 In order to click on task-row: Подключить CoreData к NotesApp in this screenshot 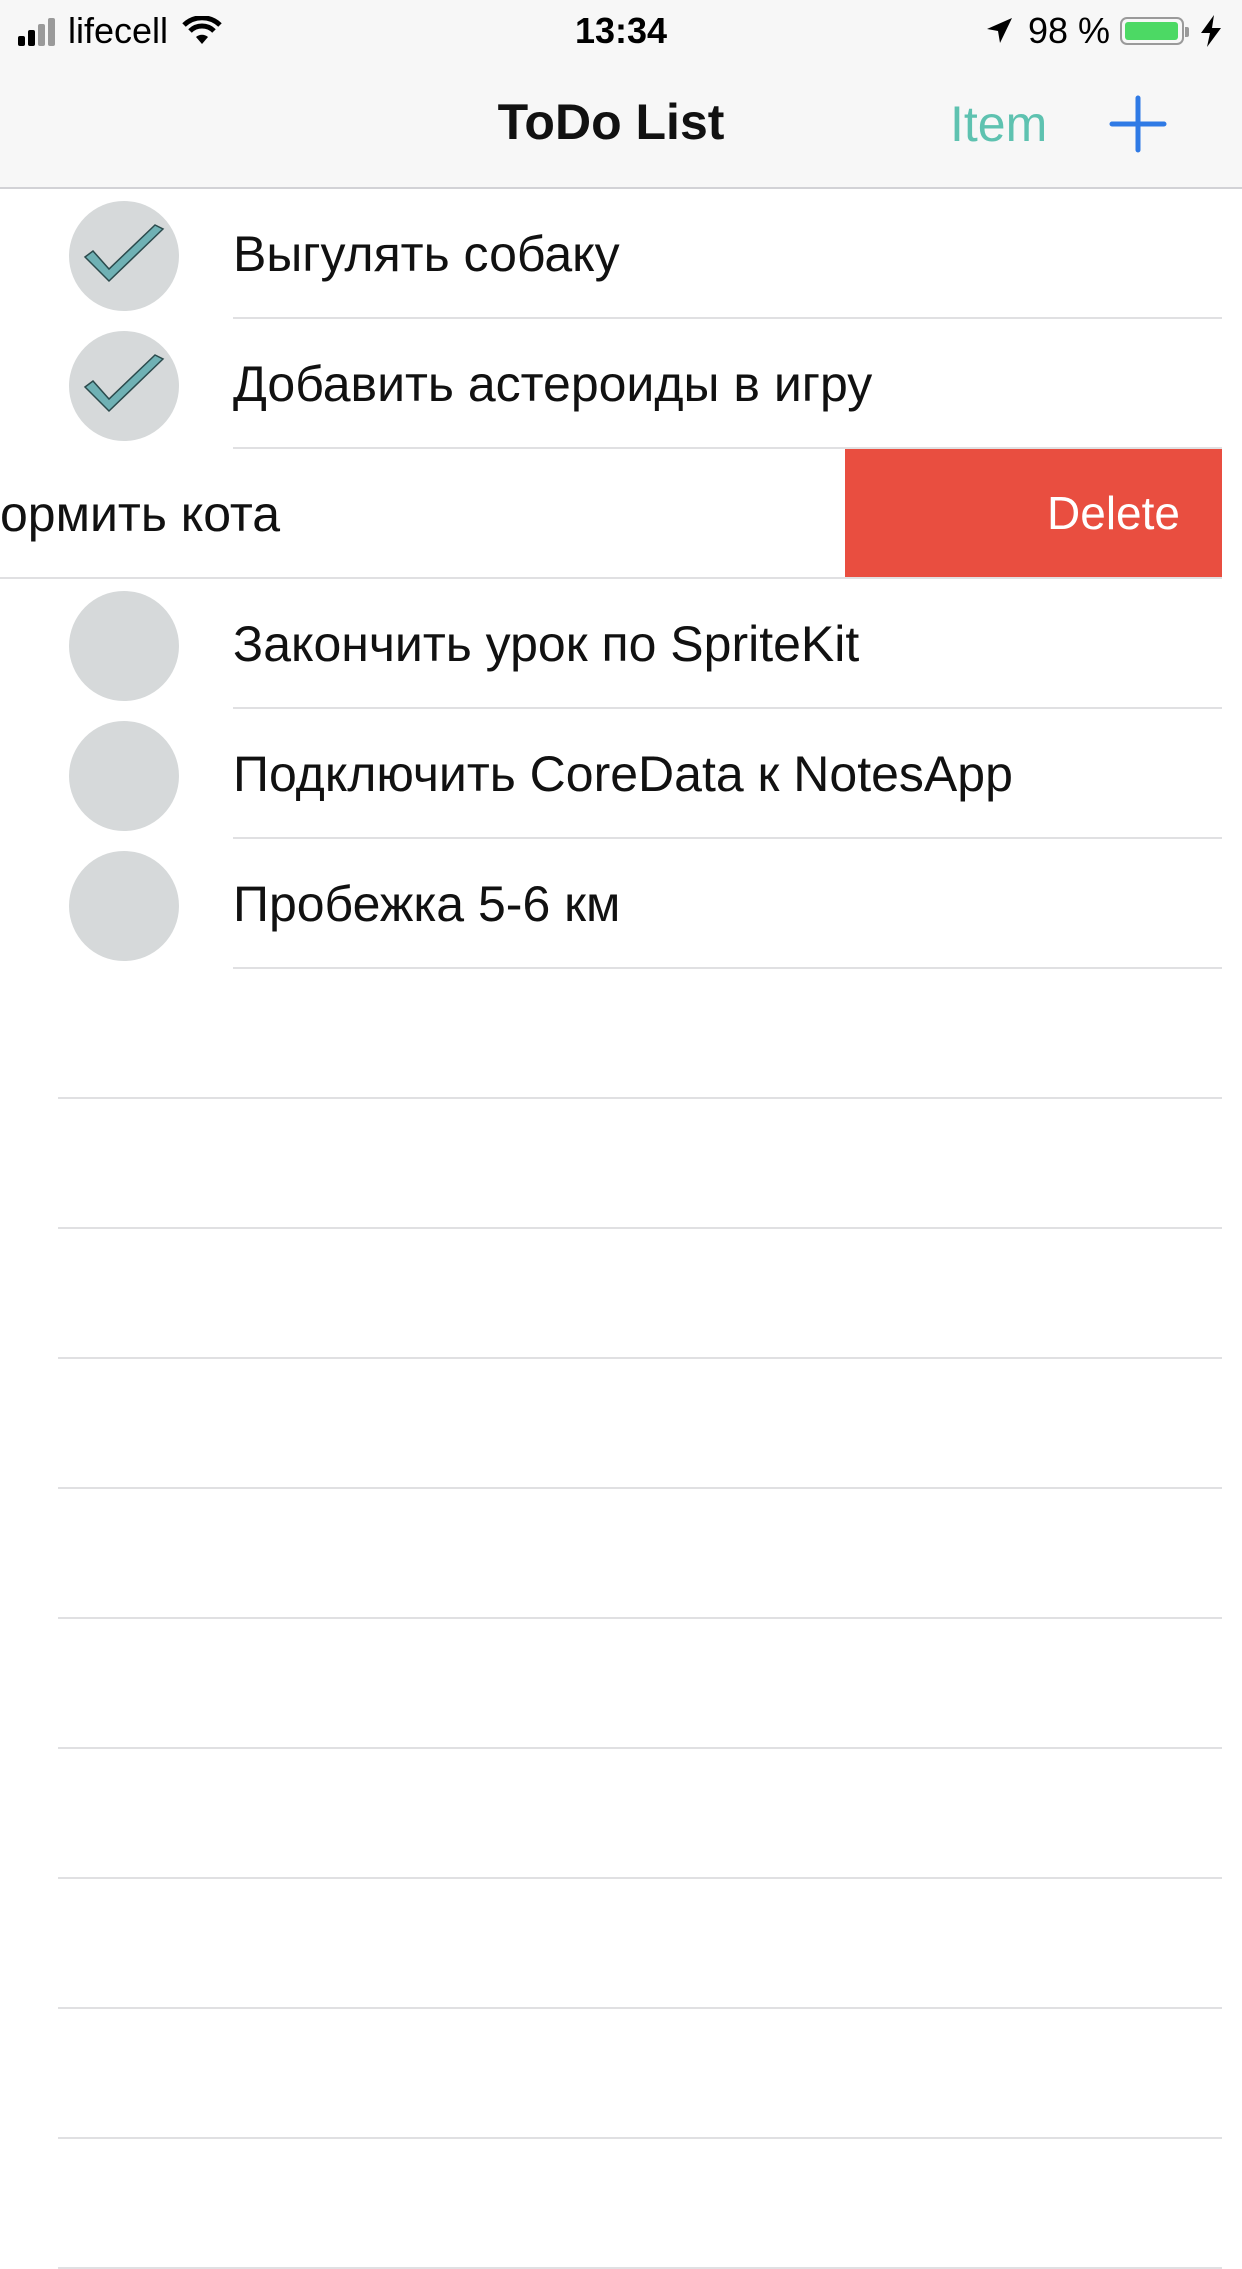, I will do `click(611, 774)`.